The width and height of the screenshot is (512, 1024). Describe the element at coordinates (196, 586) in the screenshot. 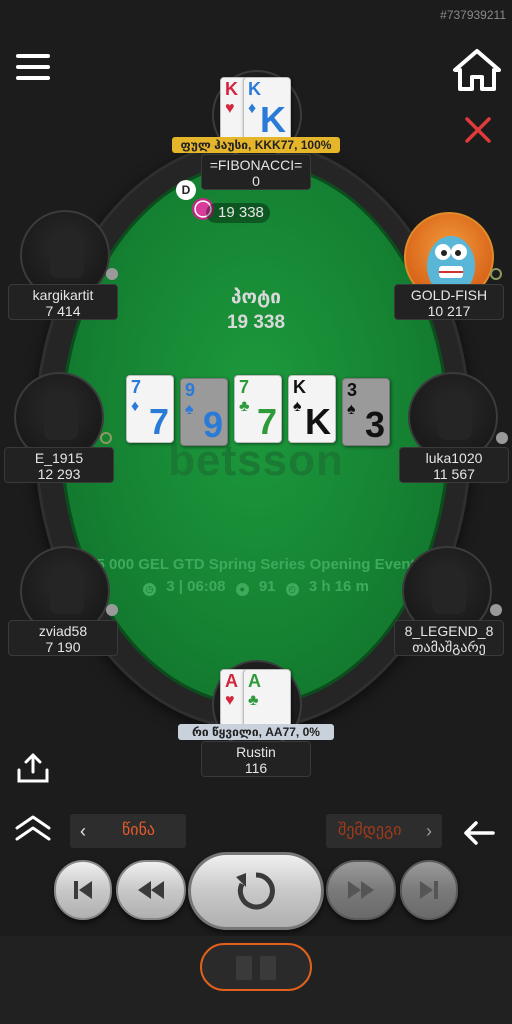

I see `tournament-level: 3 | 06:08` at that location.